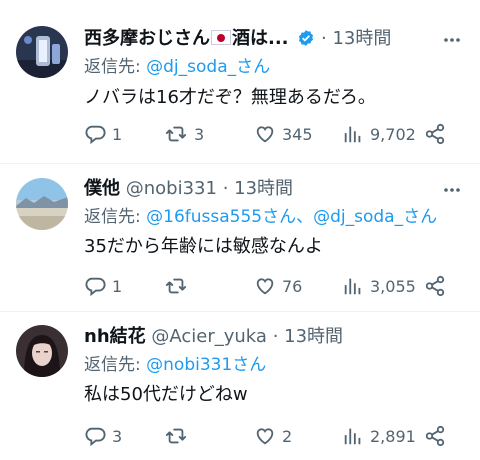 This screenshot has height=460, width=480. I want to click on tweet-header: 僕他 @nobi331 · 13時間, so click(274, 189).